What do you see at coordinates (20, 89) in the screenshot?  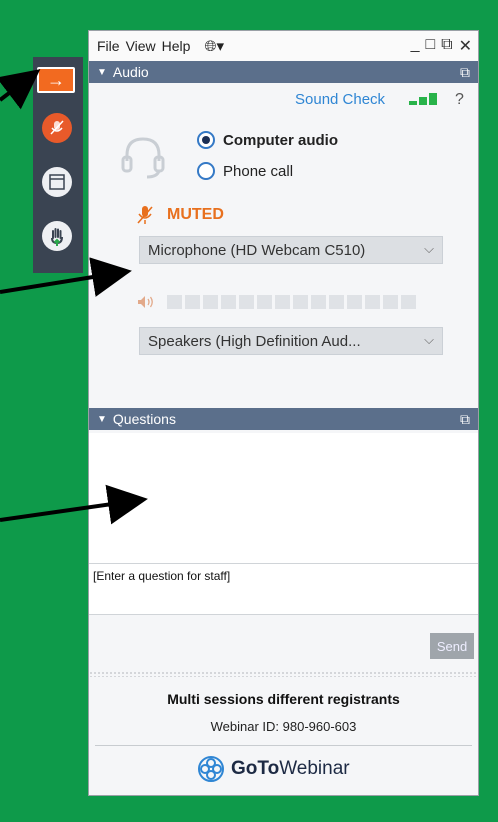 I see `arrow-to-toolbar` at bounding box center [20, 89].